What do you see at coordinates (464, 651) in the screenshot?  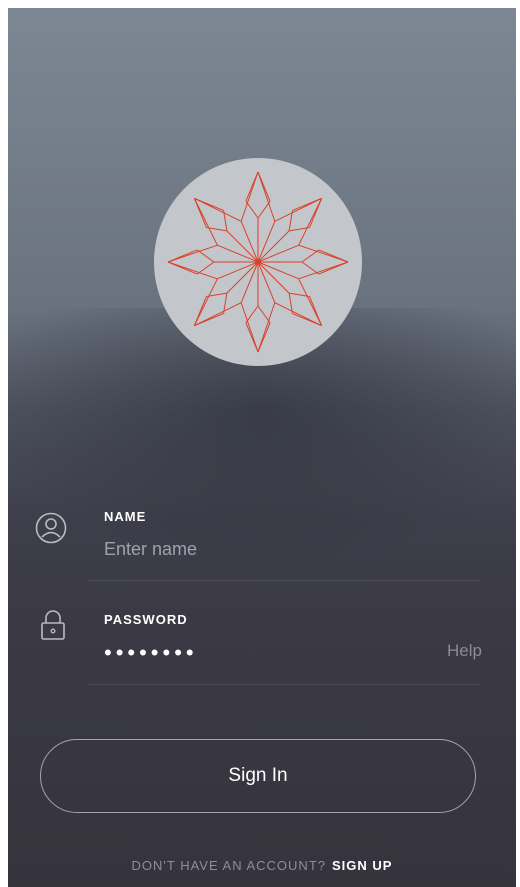 I see `help-link: Help` at bounding box center [464, 651].